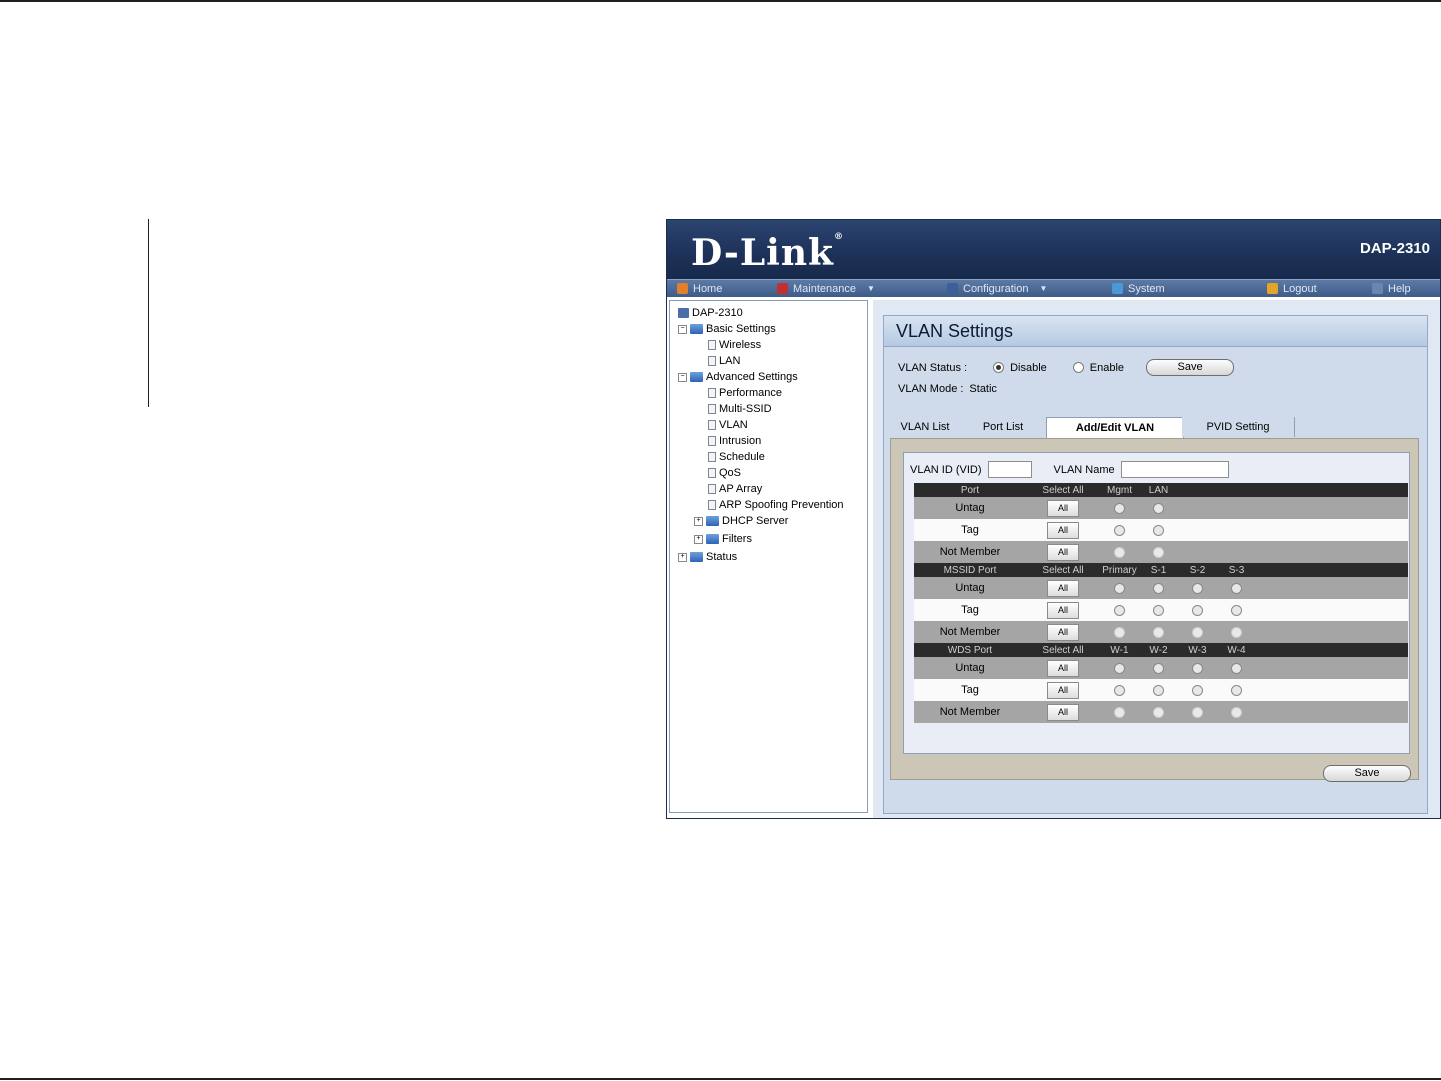 The image size is (1441, 1081). I want to click on tree-item-intrusion: Intrusion, so click(734, 441).